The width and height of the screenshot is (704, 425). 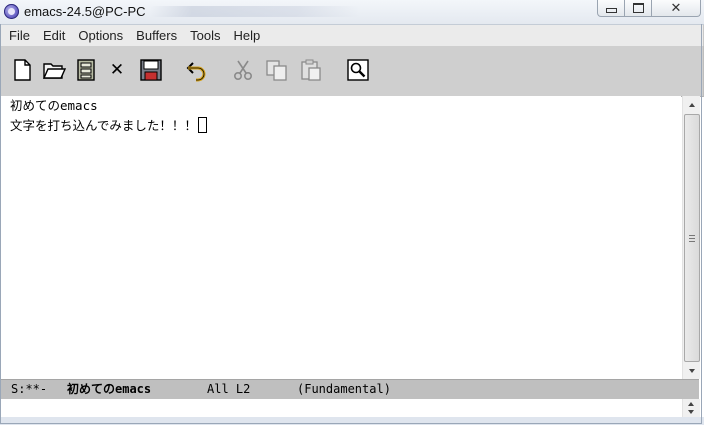 I want to click on menu-bar: File Edit Options Buffers Tools Help, so click(x=352, y=35).